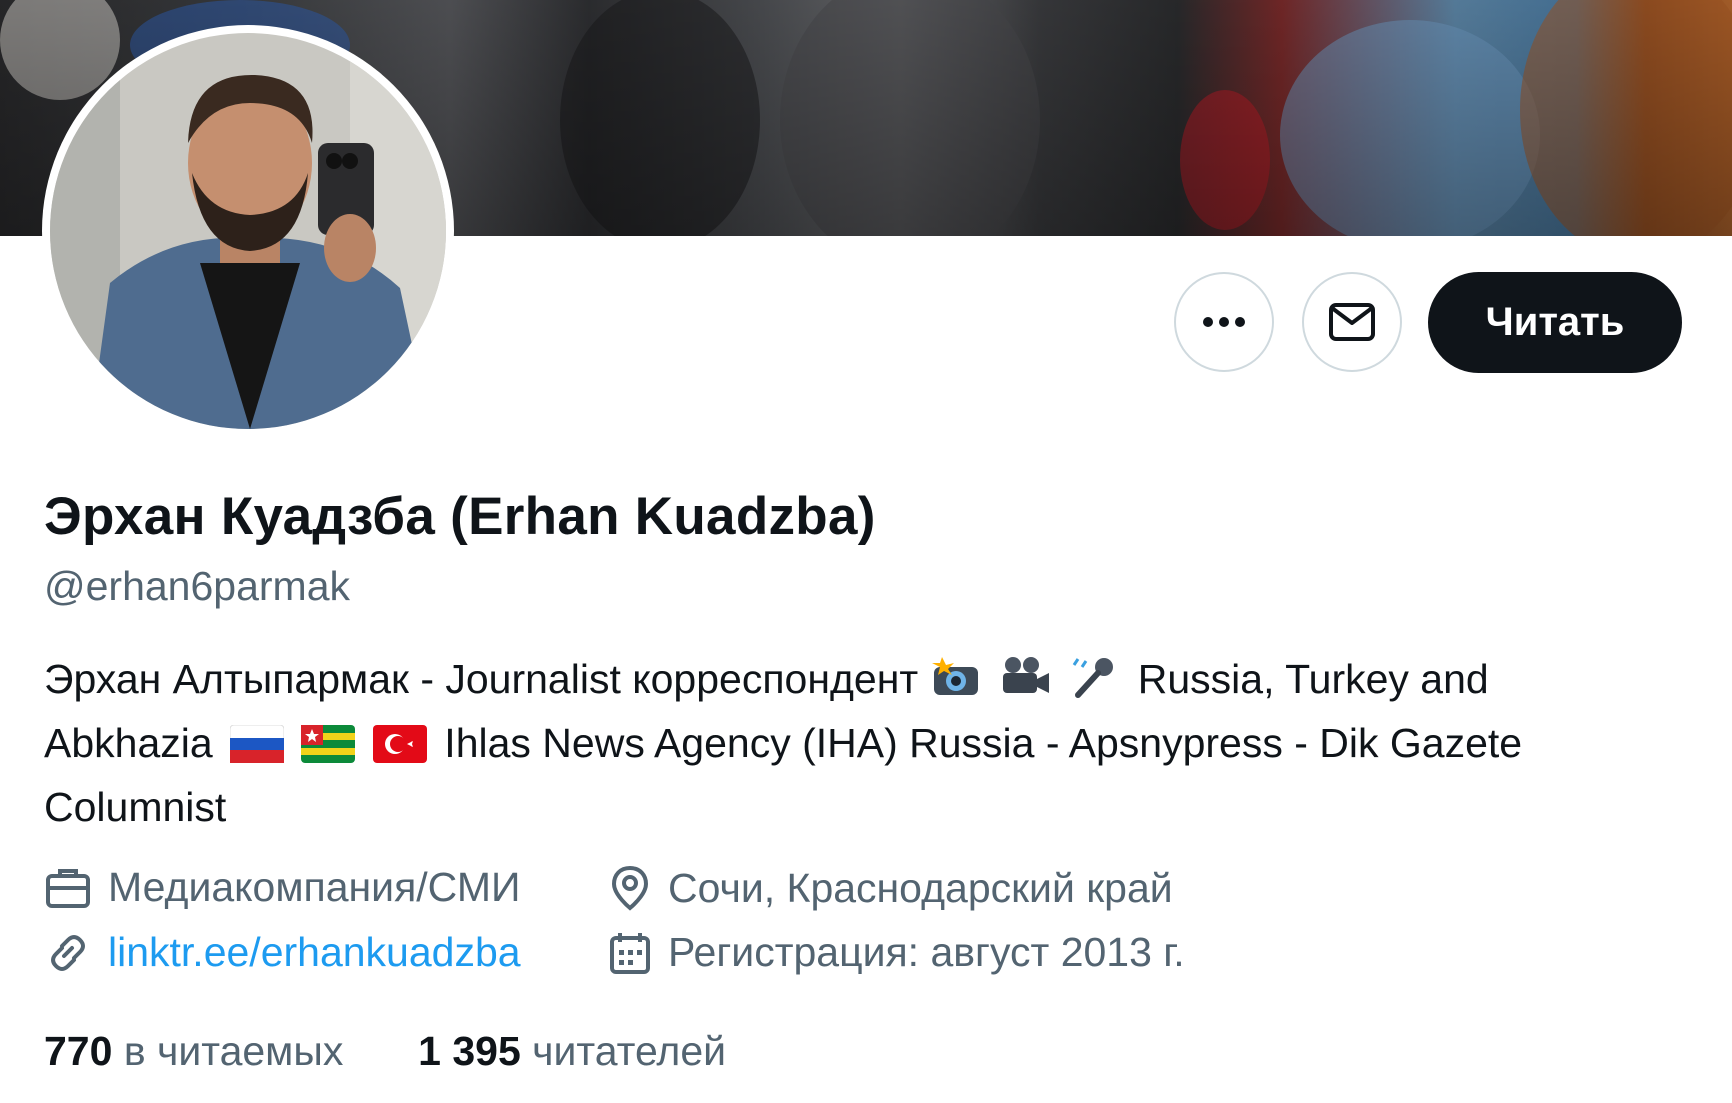  Describe the element at coordinates (257, 749) in the screenshot. I see `russia-flag-icon` at that location.